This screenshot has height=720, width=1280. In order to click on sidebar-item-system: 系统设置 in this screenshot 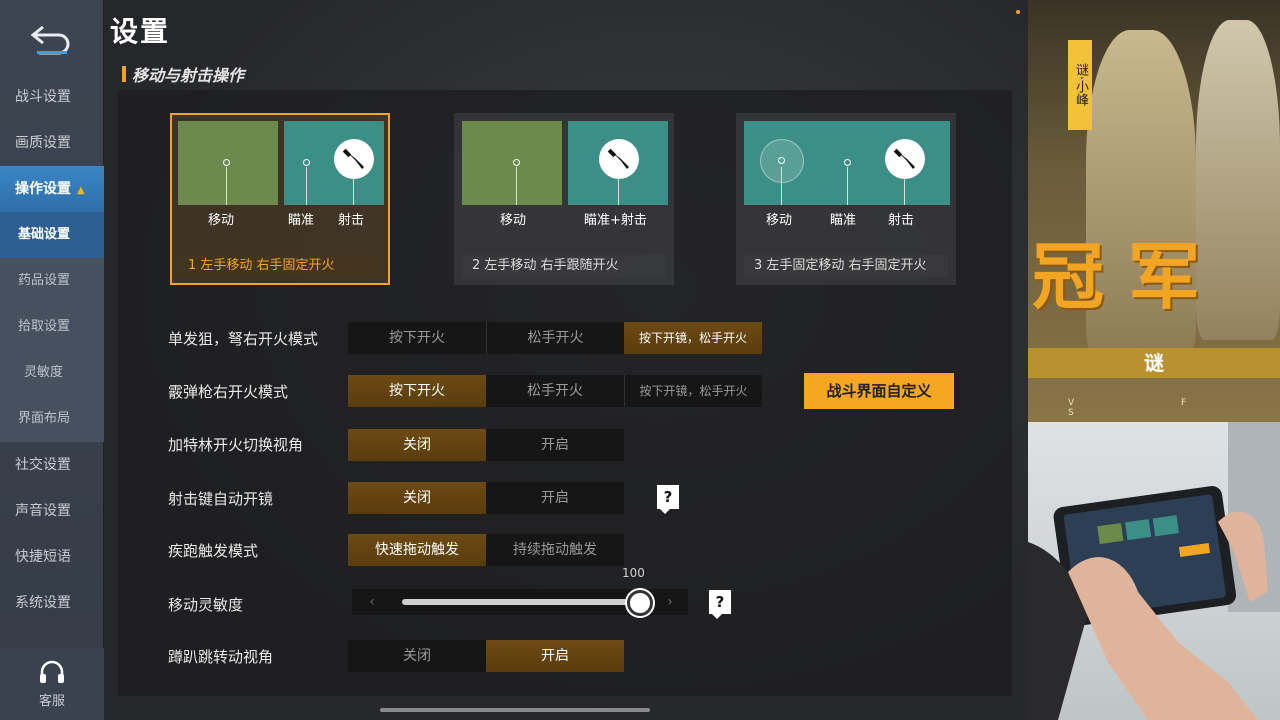, I will do `click(52, 603)`.